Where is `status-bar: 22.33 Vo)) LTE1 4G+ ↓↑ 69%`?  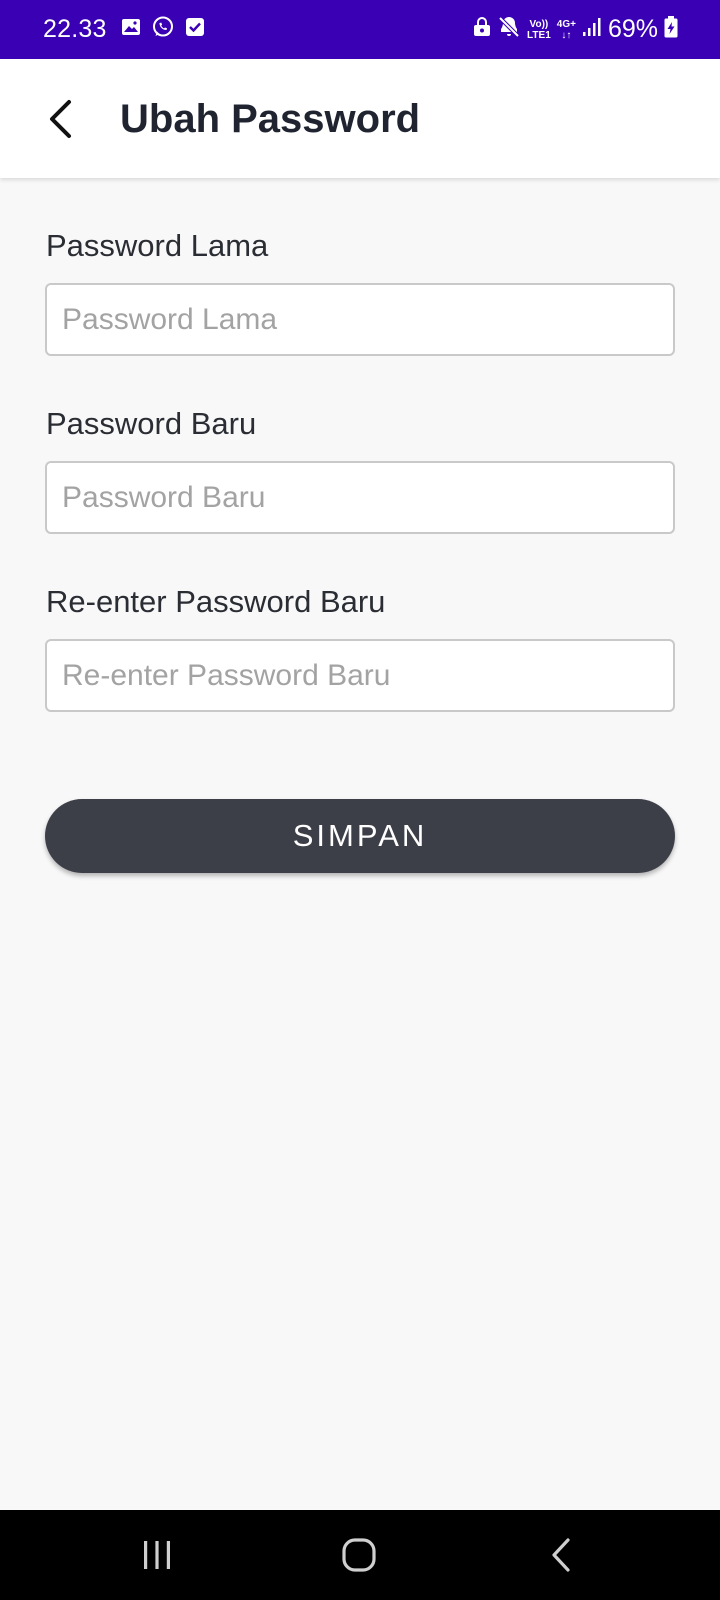
status-bar: 22.33 Vo)) LTE1 4G+ ↓↑ 69% is located at coordinates (360, 29).